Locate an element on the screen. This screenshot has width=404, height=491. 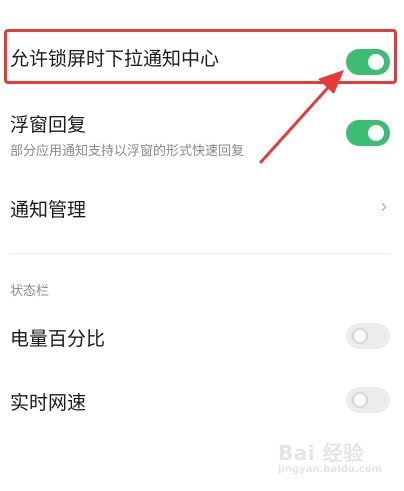
battery-percent-row: 电量百分比 is located at coordinates (202, 336).